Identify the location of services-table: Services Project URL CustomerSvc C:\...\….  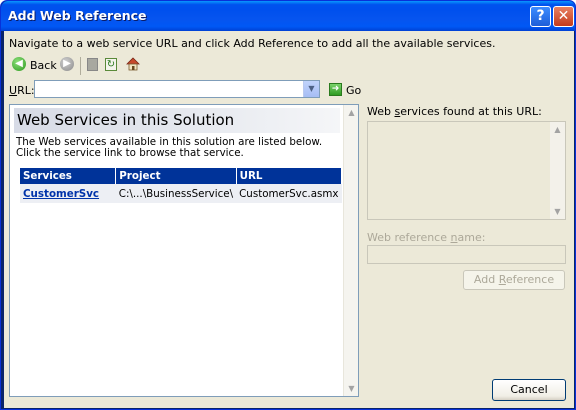
(181, 185).